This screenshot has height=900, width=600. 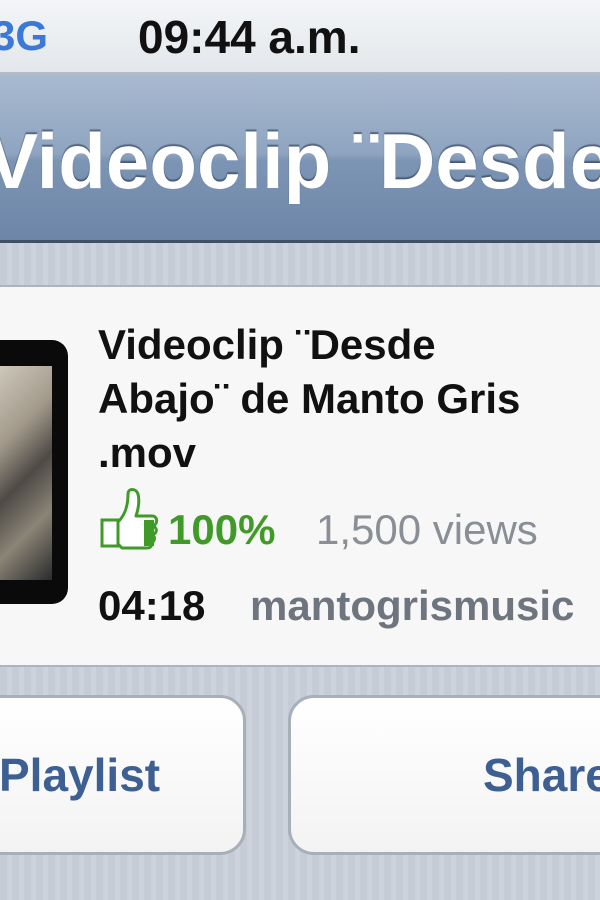 I want to click on video-duration: 04:18, so click(x=152, y=605).